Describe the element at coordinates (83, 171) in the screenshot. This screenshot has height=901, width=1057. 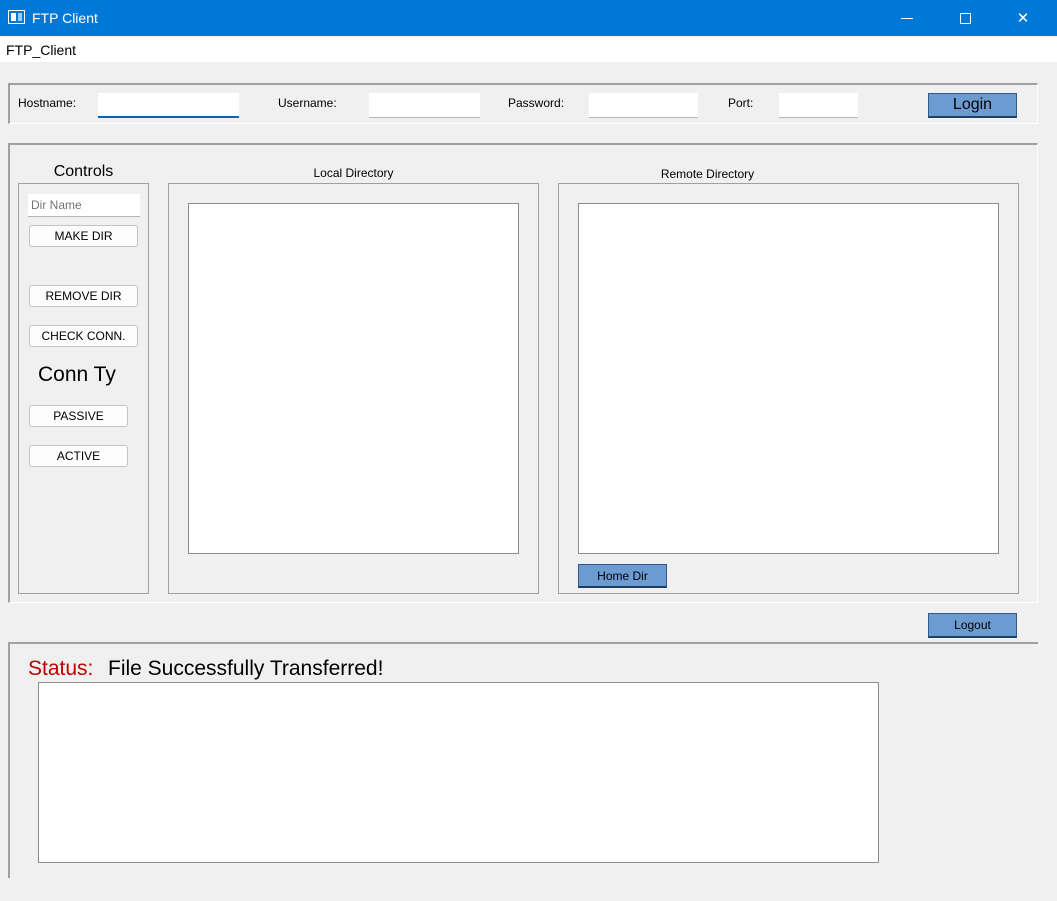
I see `controls-title: Controls` at that location.